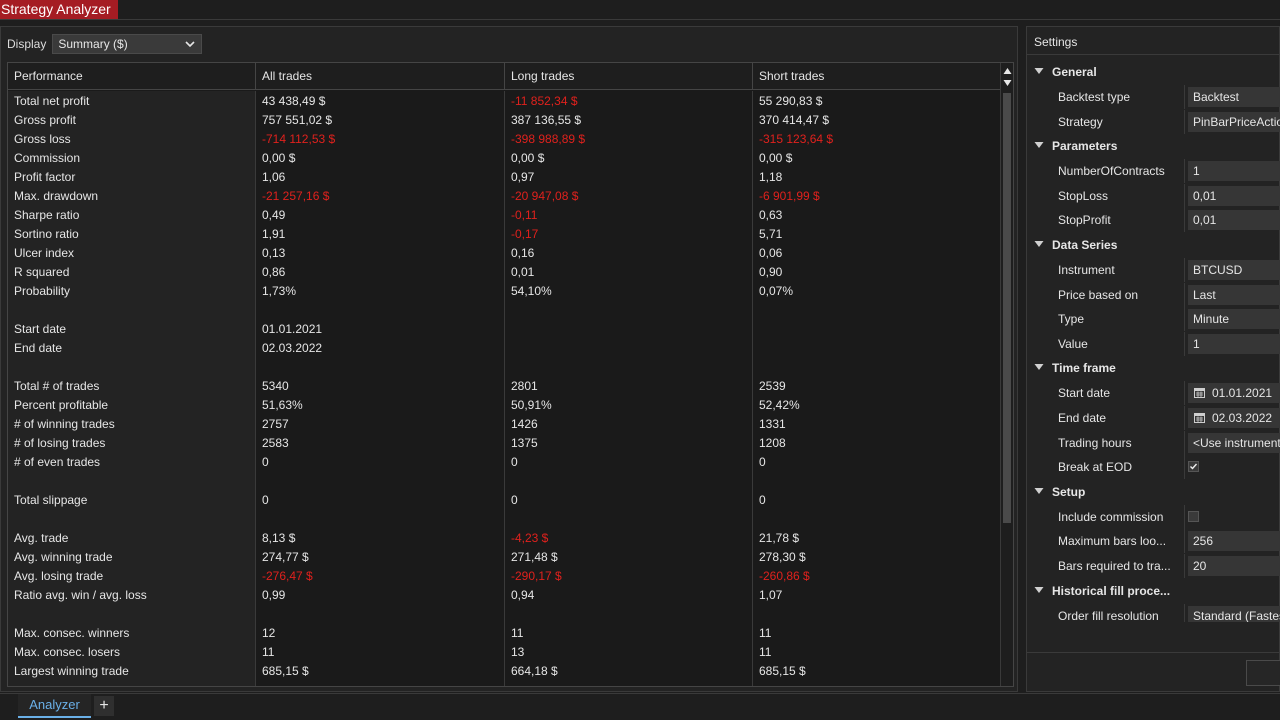 This screenshot has height=720, width=1280. I want to click on table-row: Sharpe ratio 0,49 -0,11 0,63, so click(504, 215).